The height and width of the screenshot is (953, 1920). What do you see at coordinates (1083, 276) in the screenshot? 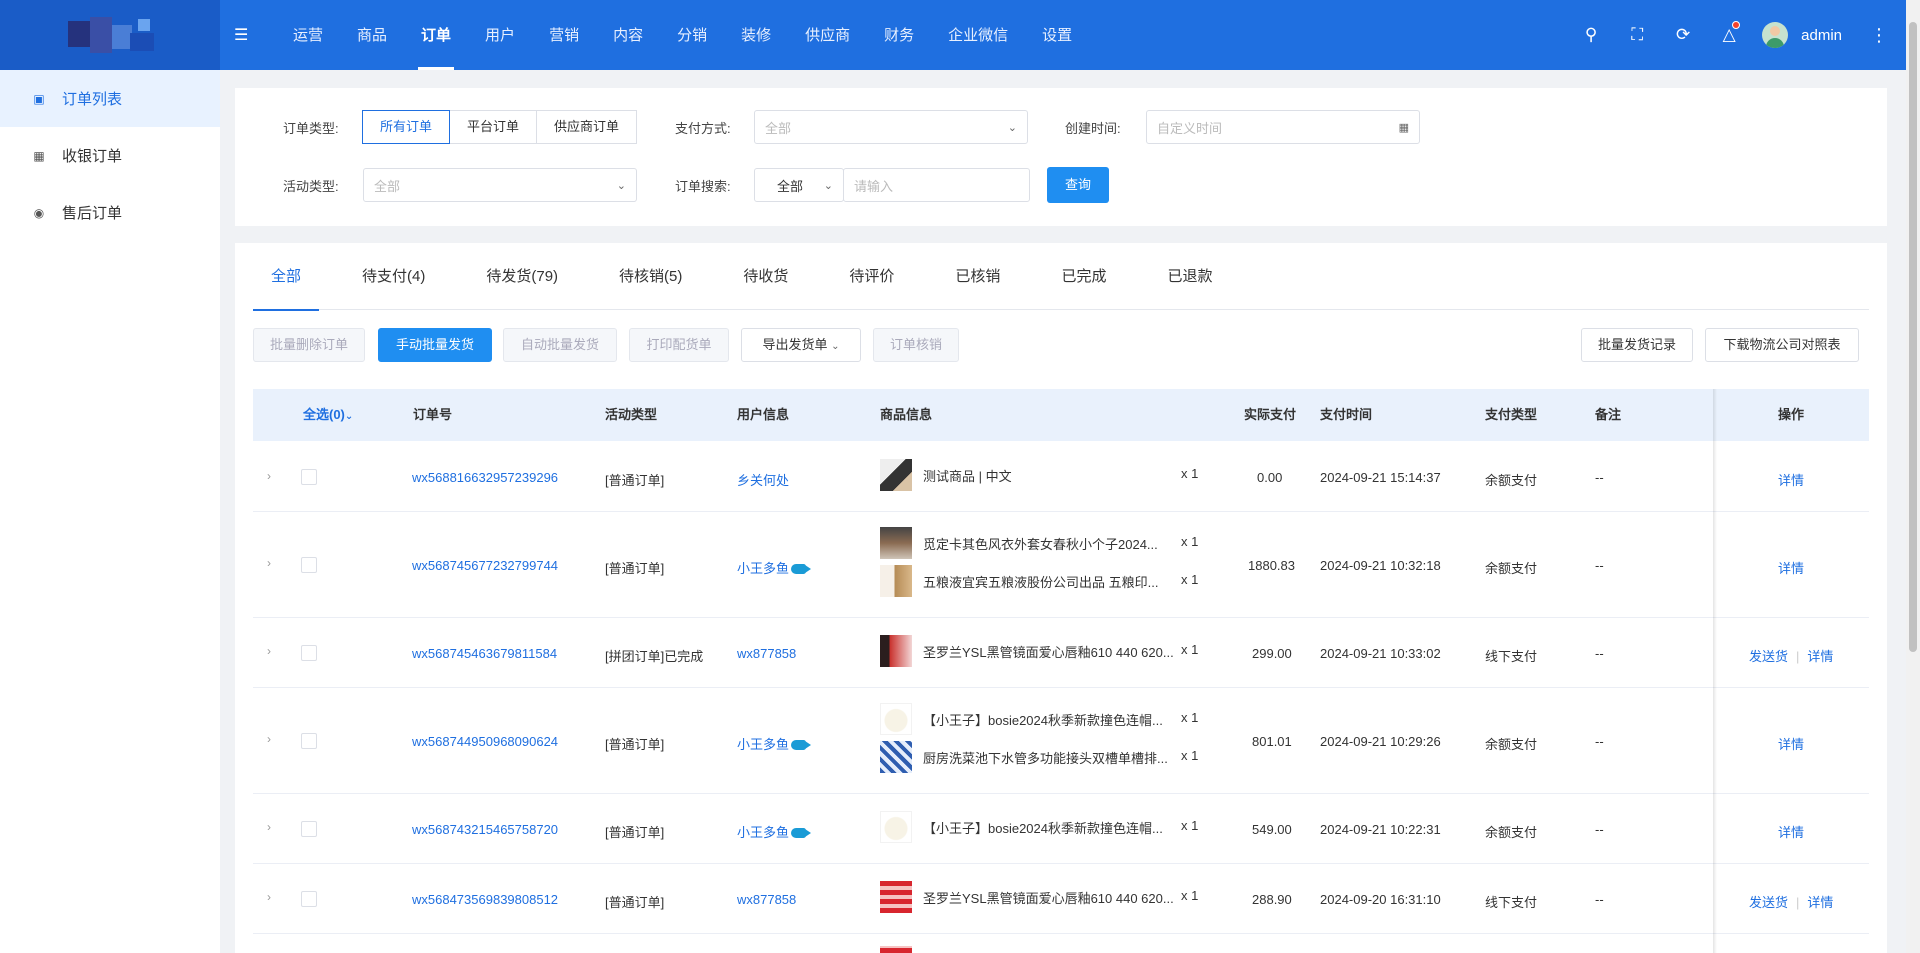
I see `tab-completed: 已完成` at bounding box center [1083, 276].